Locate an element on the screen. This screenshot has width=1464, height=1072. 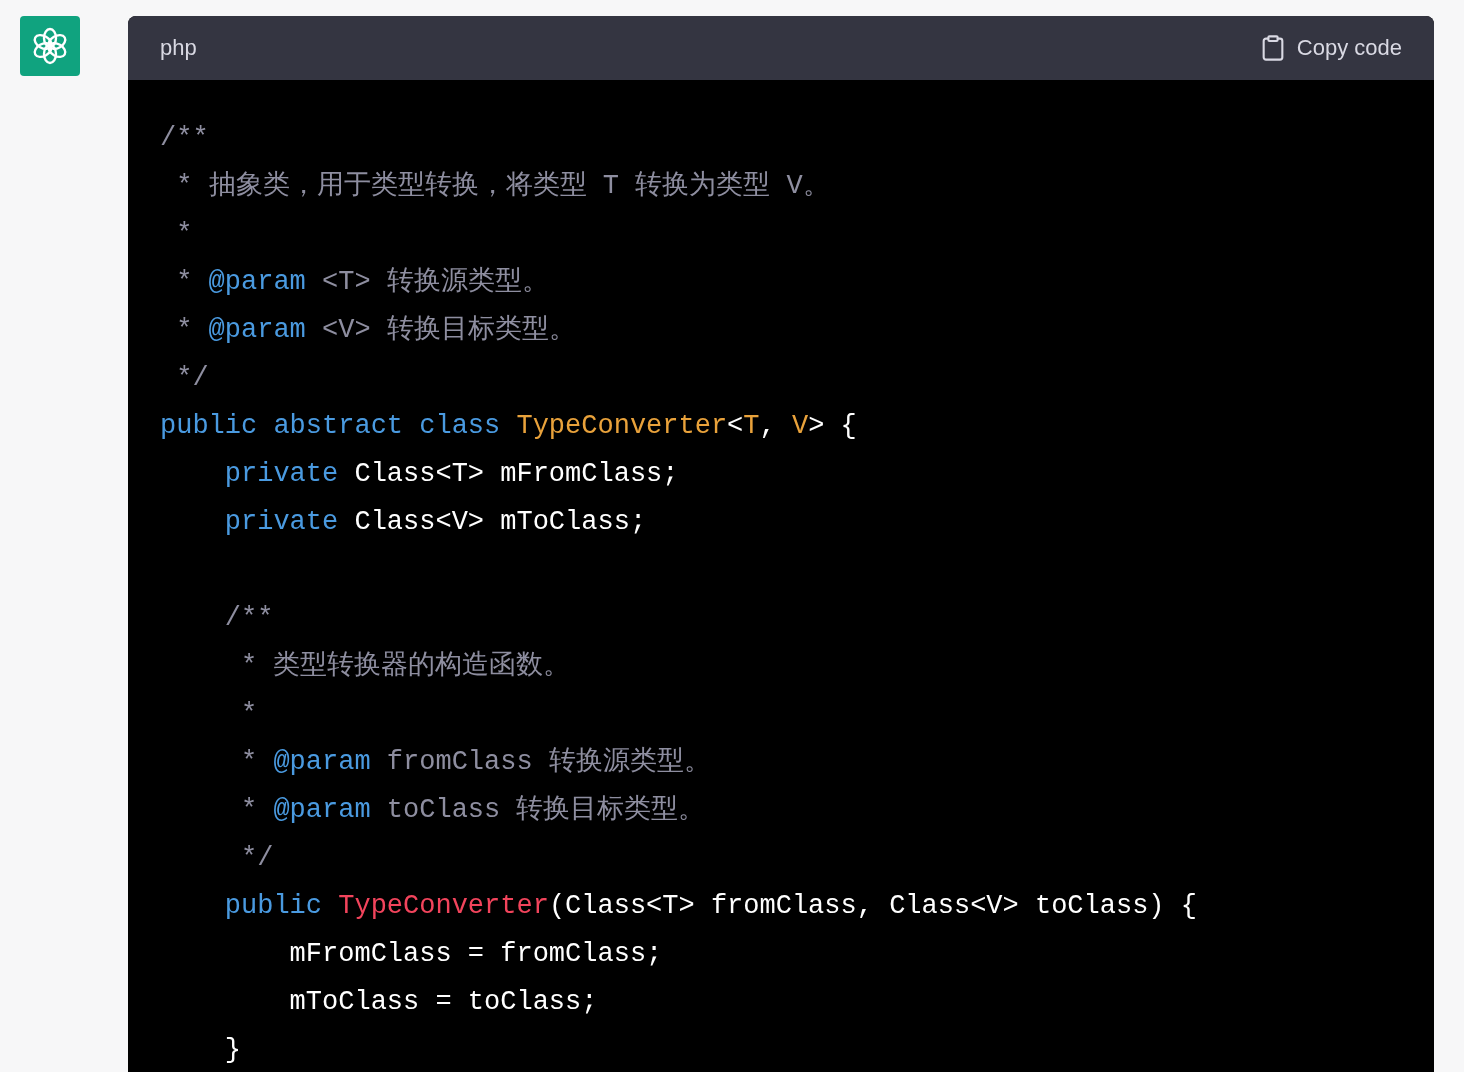
code-line: private Class<V> mToClass; is located at coordinates (435, 522).